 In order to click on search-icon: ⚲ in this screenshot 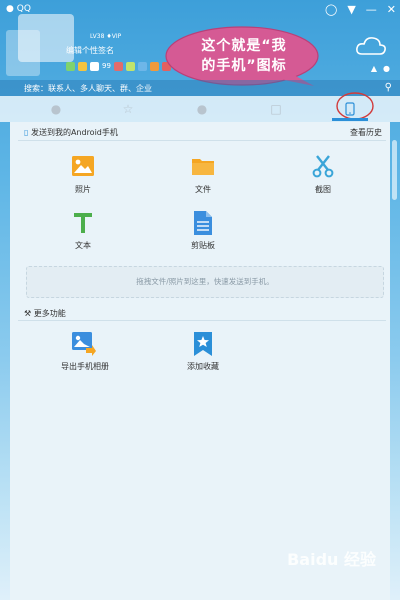, I will do `click(388, 87)`.